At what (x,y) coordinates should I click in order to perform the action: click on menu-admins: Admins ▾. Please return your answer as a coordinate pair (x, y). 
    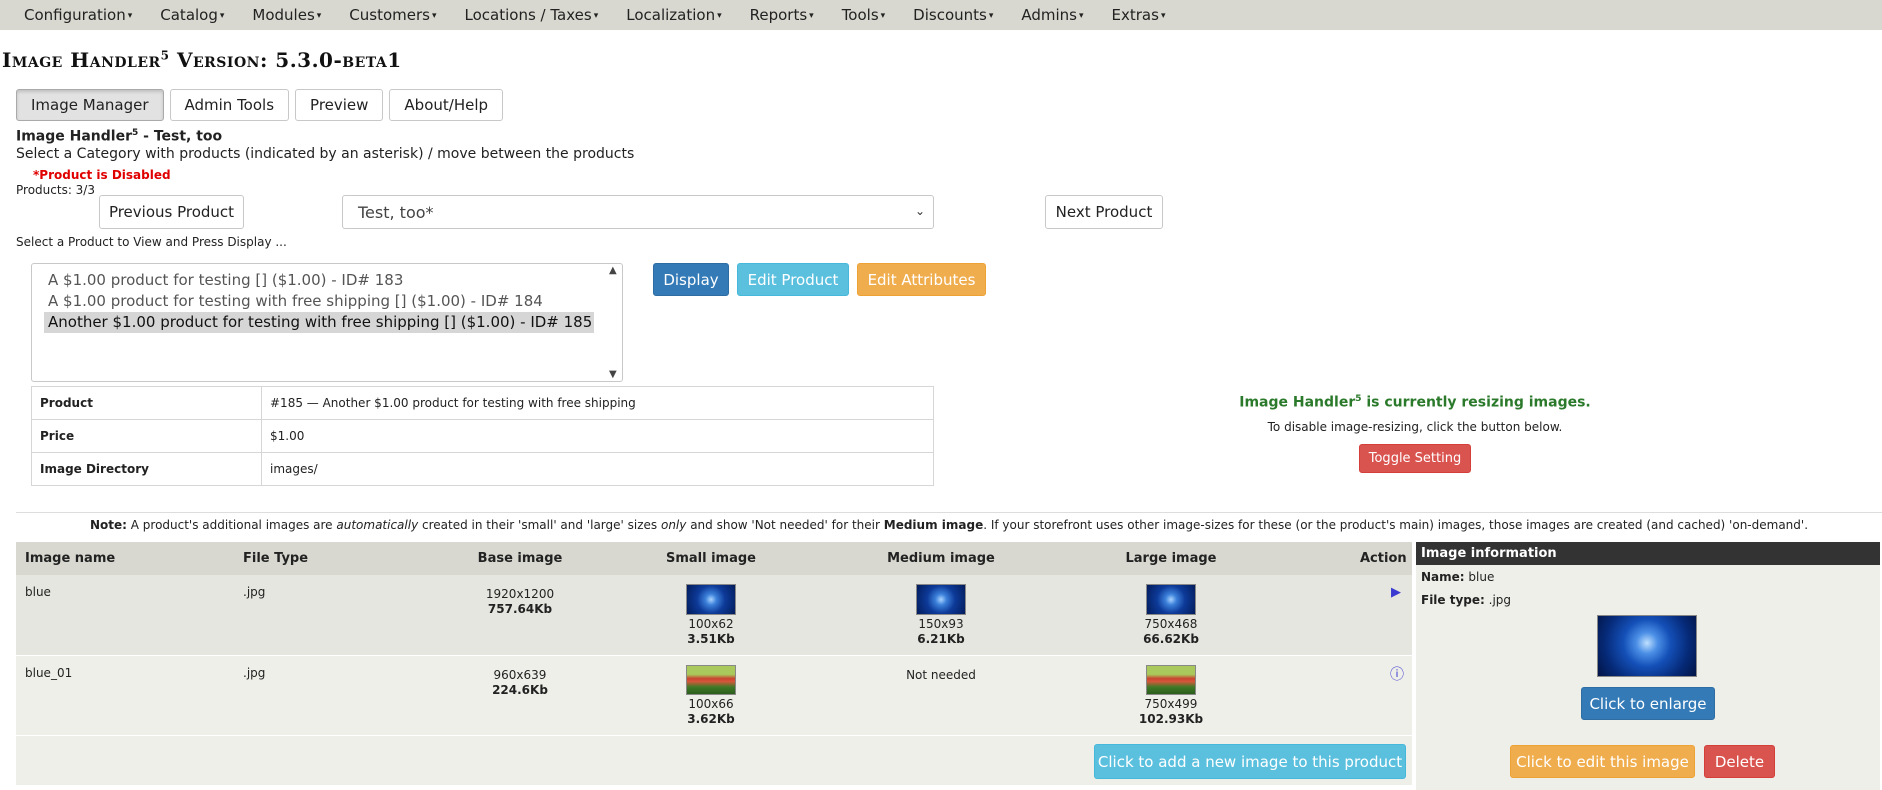
    Looking at the image, I should click on (1052, 15).